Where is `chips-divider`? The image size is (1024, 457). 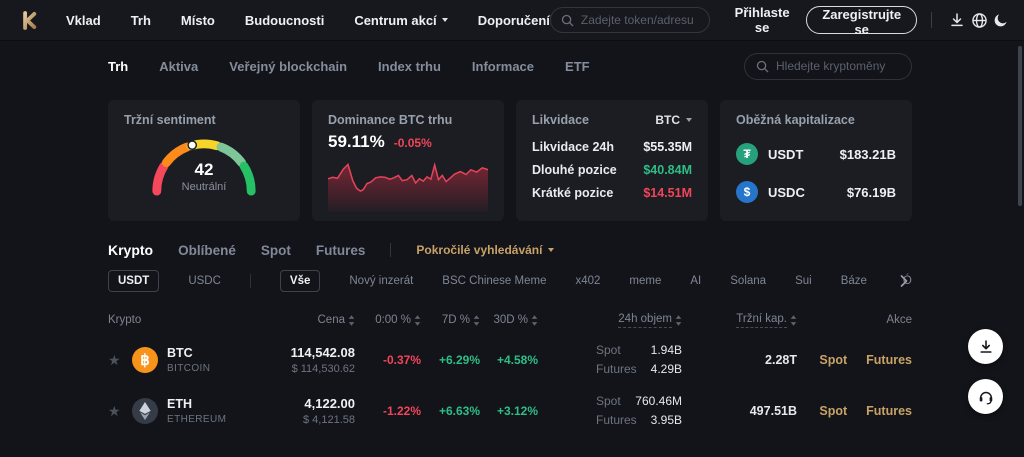
chips-divider is located at coordinates (250, 281).